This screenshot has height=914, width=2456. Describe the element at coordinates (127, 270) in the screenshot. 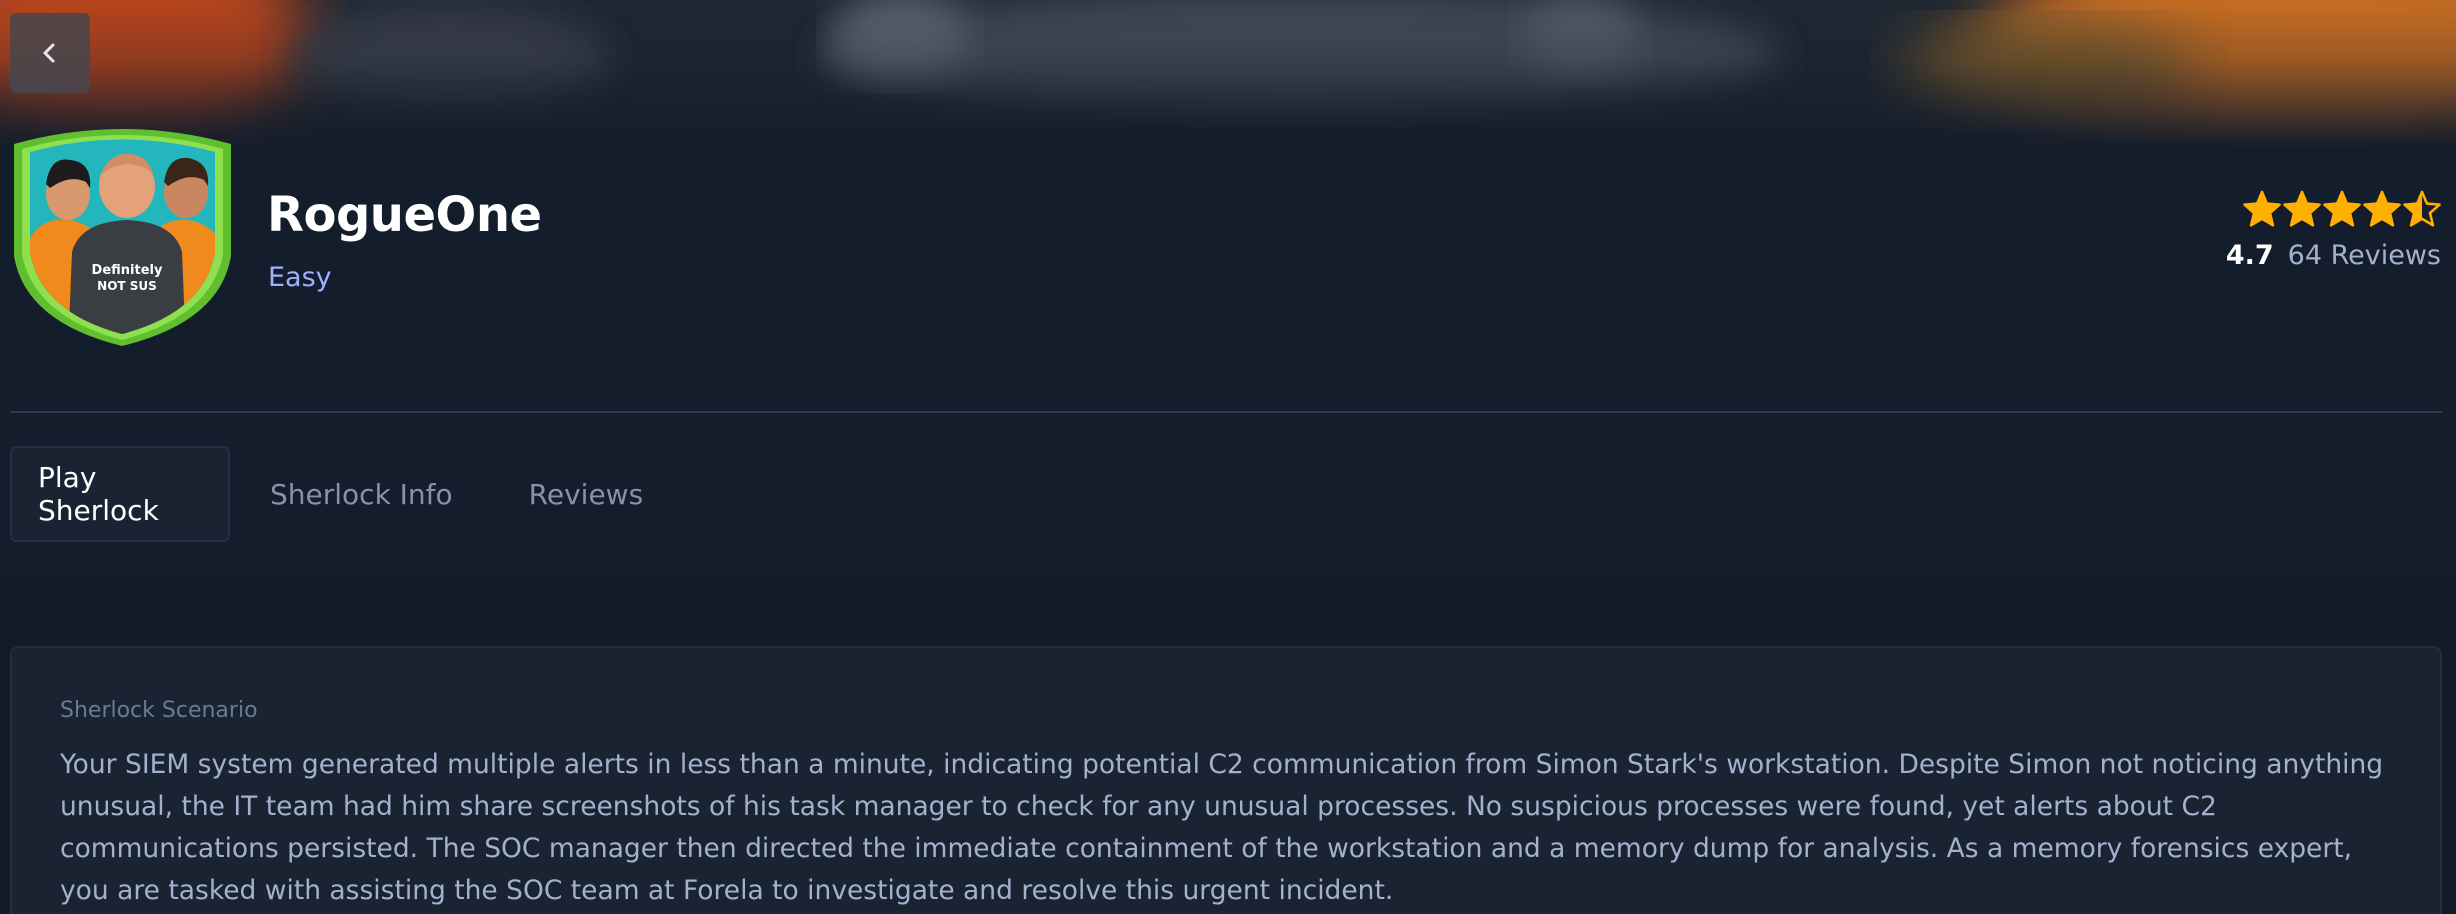

I see `badge-text-line1: Definitely` at that location.